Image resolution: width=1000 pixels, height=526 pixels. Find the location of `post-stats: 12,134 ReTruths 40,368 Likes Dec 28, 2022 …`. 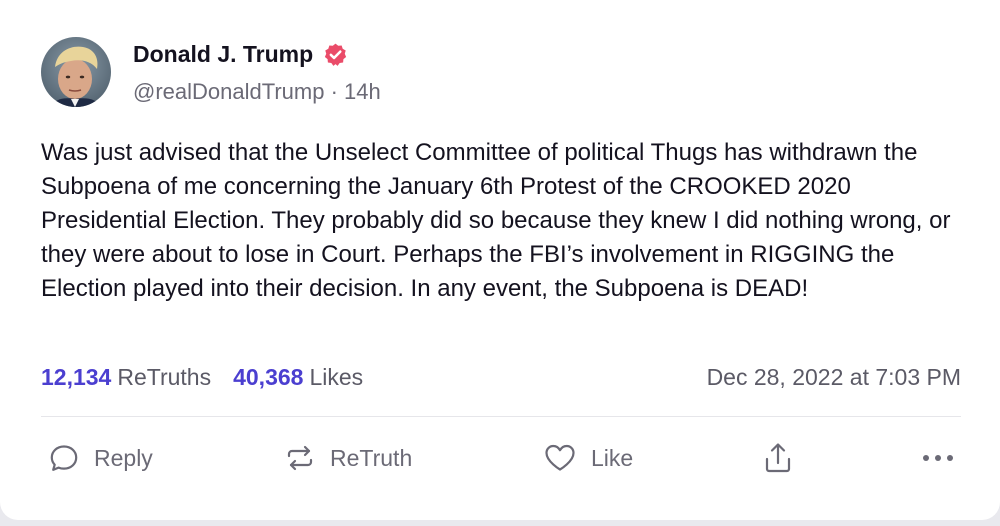

post-stats: 12,134 ReTruths 40,368 Likes Dec 28, 2022 … is located at coordinates (501, 377).